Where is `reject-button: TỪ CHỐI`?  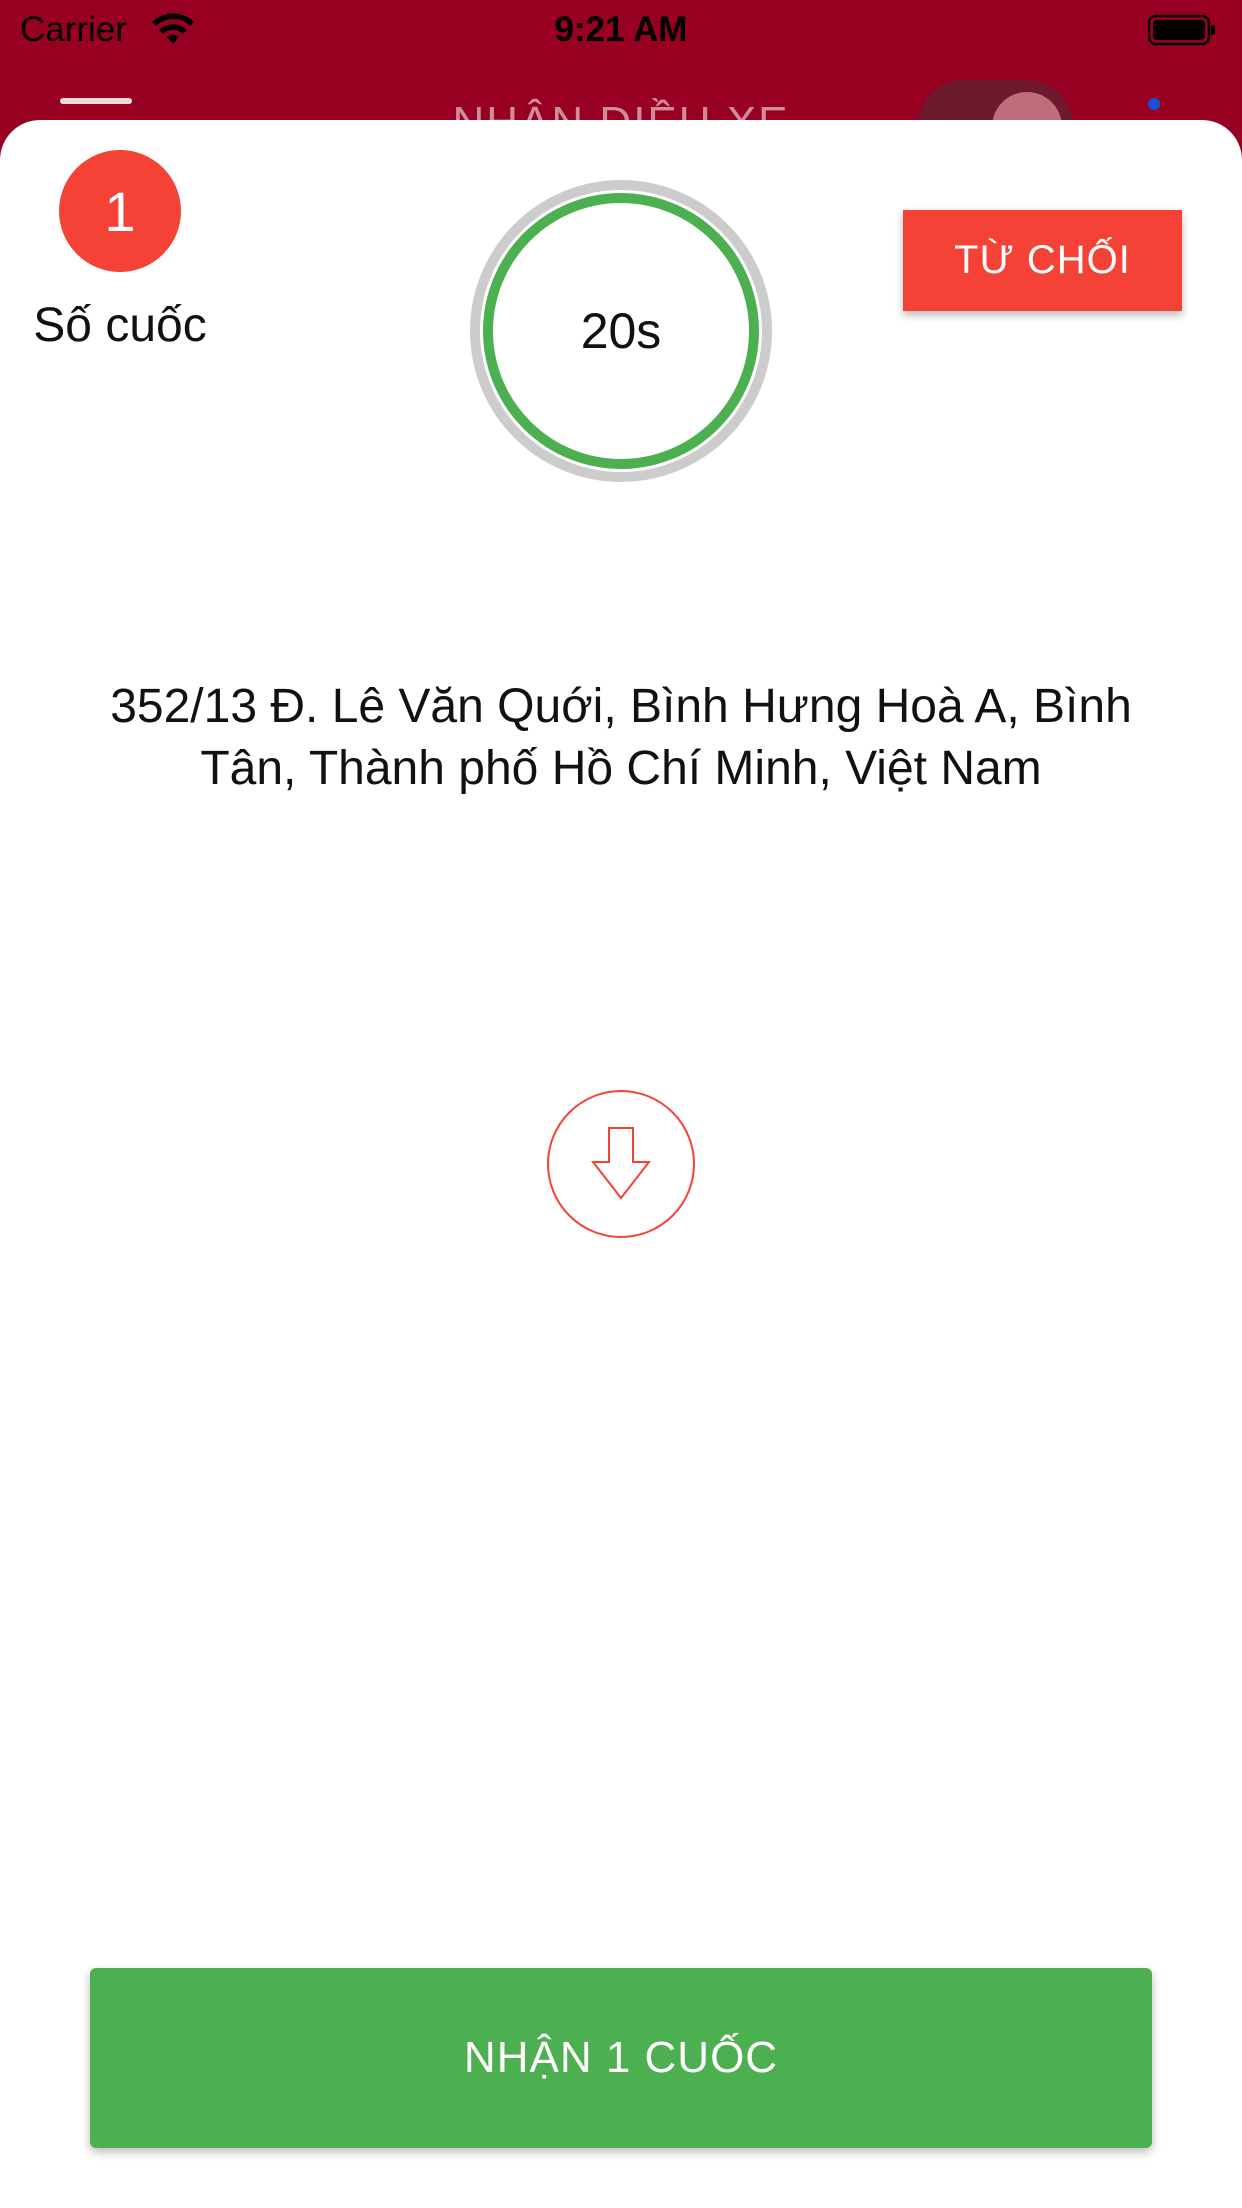 reject-button: TỪ CHỐI is located at coordinates (1042, 260).